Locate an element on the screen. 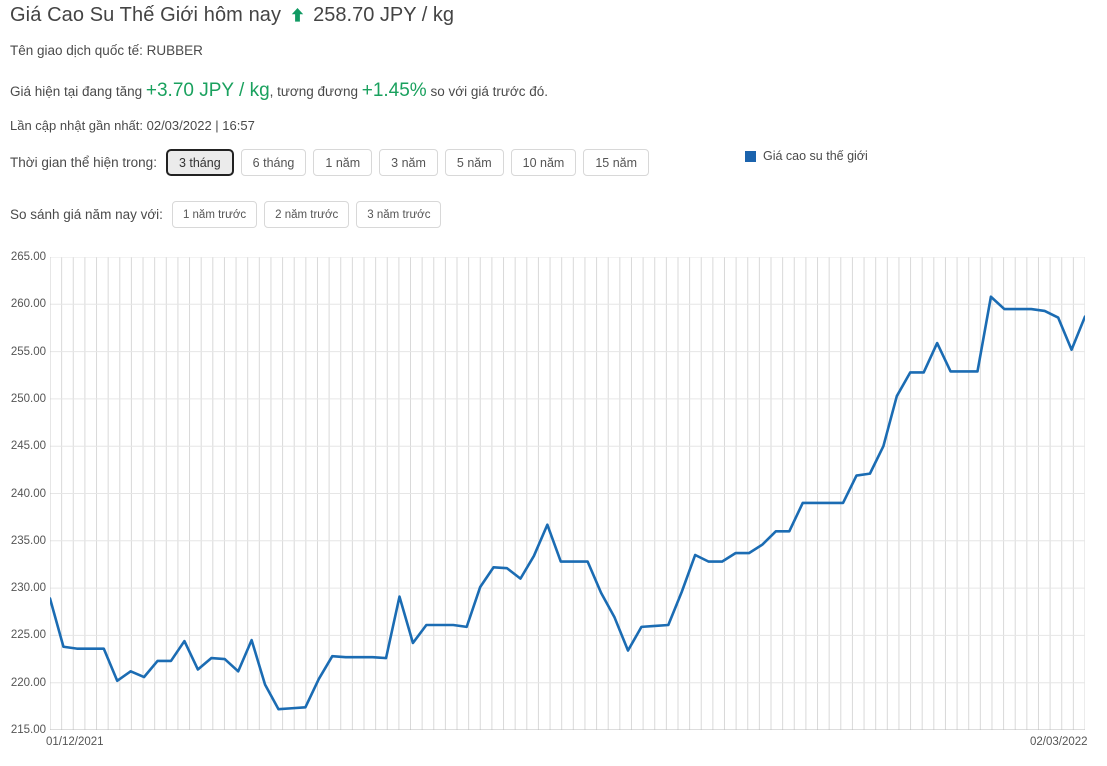 This screenshot has height=766, width=1107. y-axis-tick: 235.00 is located at coordinates (28, 540).